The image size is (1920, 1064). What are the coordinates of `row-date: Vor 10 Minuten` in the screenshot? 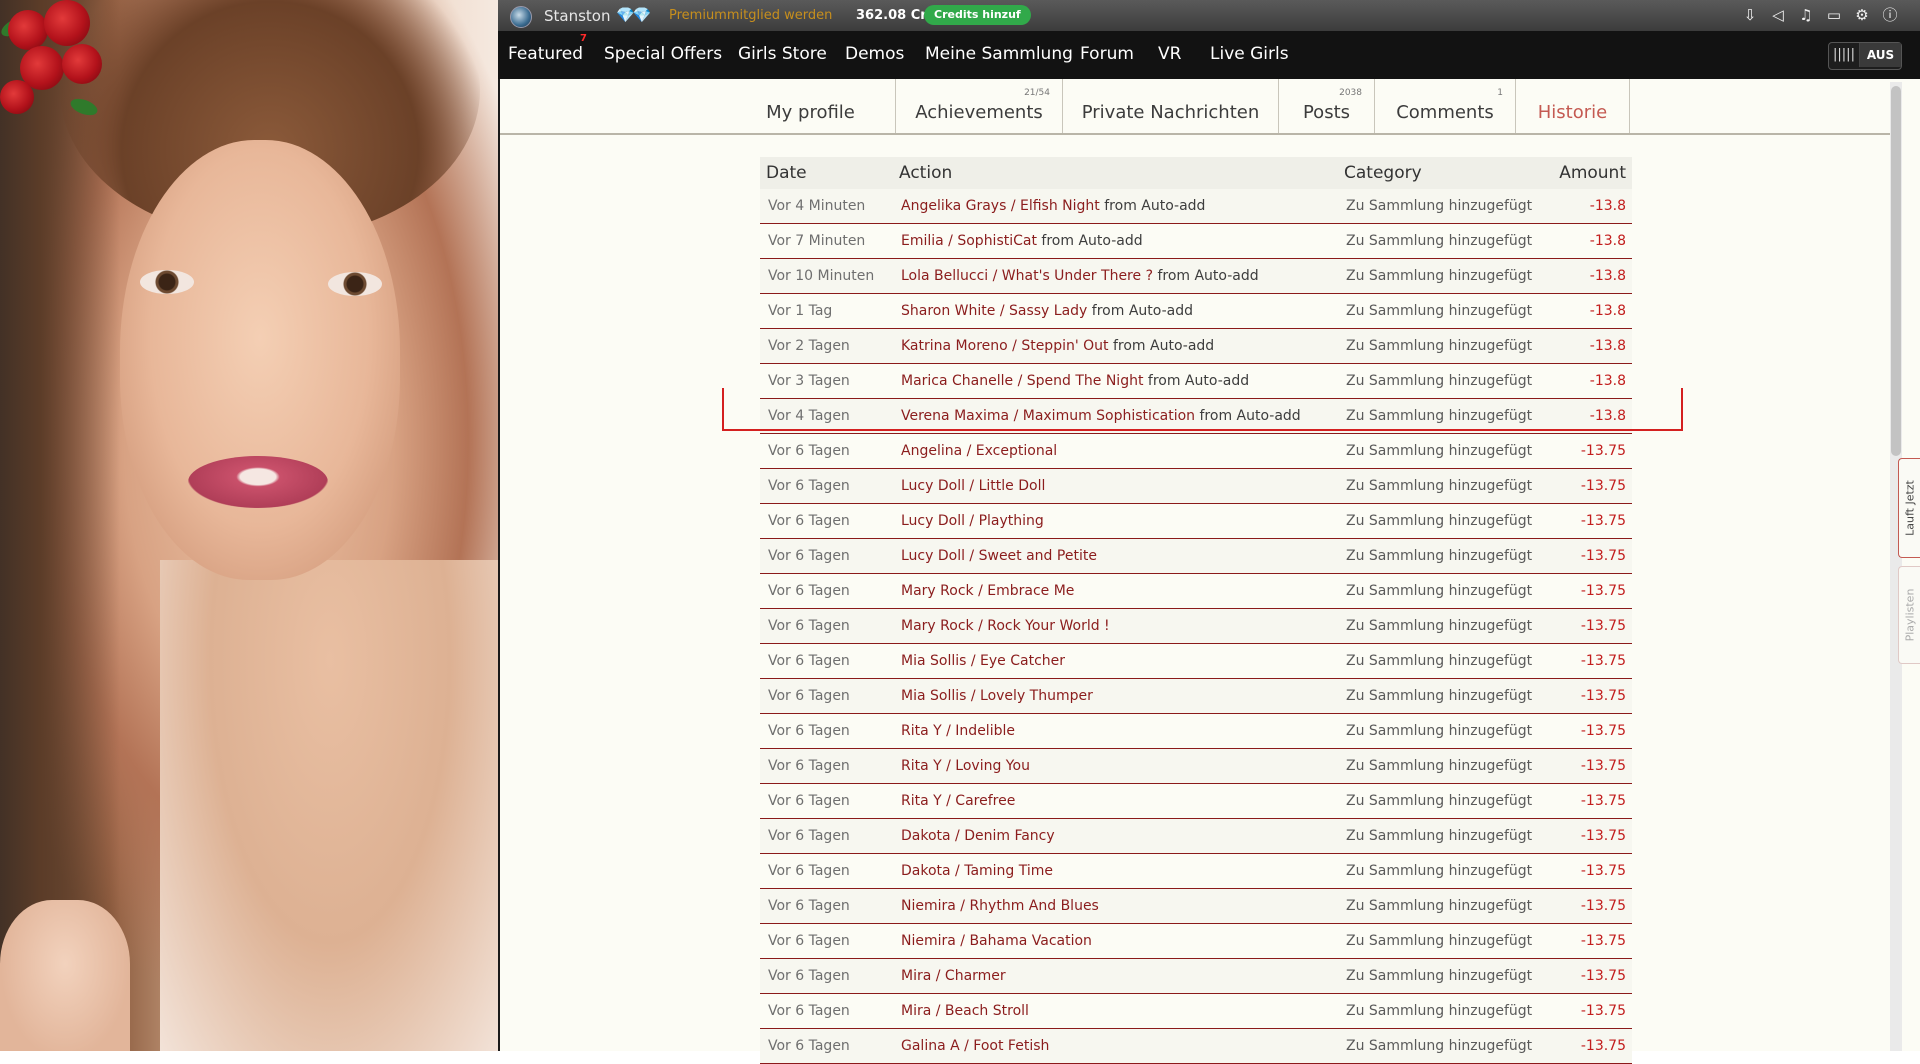 It's located at (826, 276).